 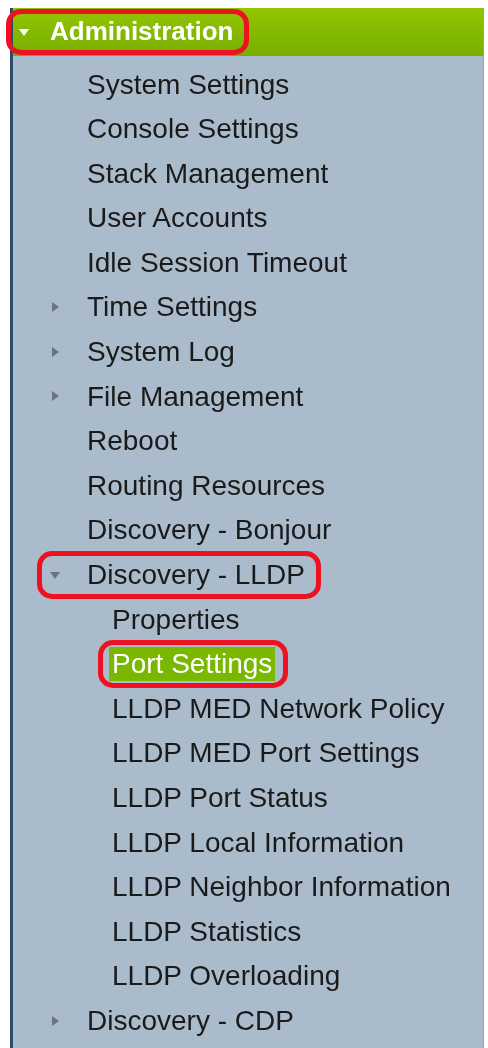 What do you see at coordinates (196, 575) in the screenshot?
I see `menu-item: Discovery - LLDP` at bounding box center [196, 575].